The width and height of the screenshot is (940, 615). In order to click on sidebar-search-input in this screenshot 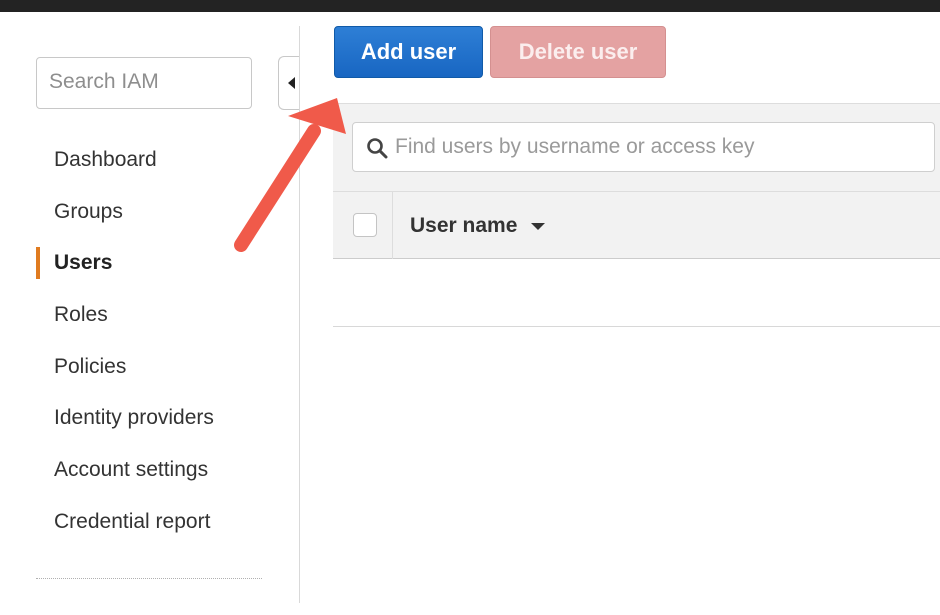, I will do `click(144, 82)`.